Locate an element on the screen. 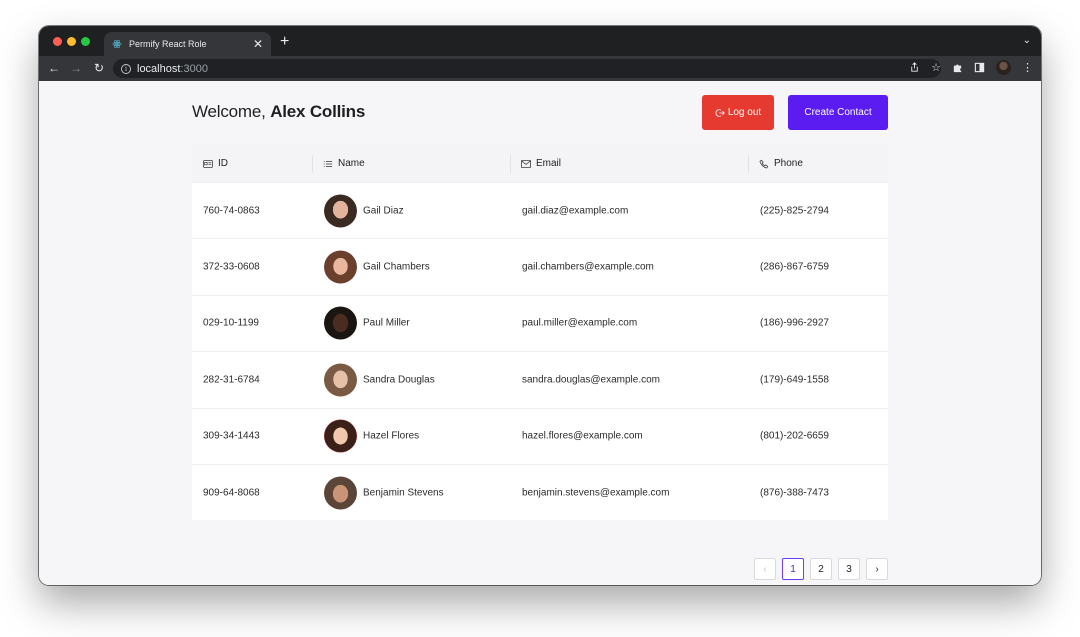  contact-name: Sandra Douglas is located at coordinates (399, 380).